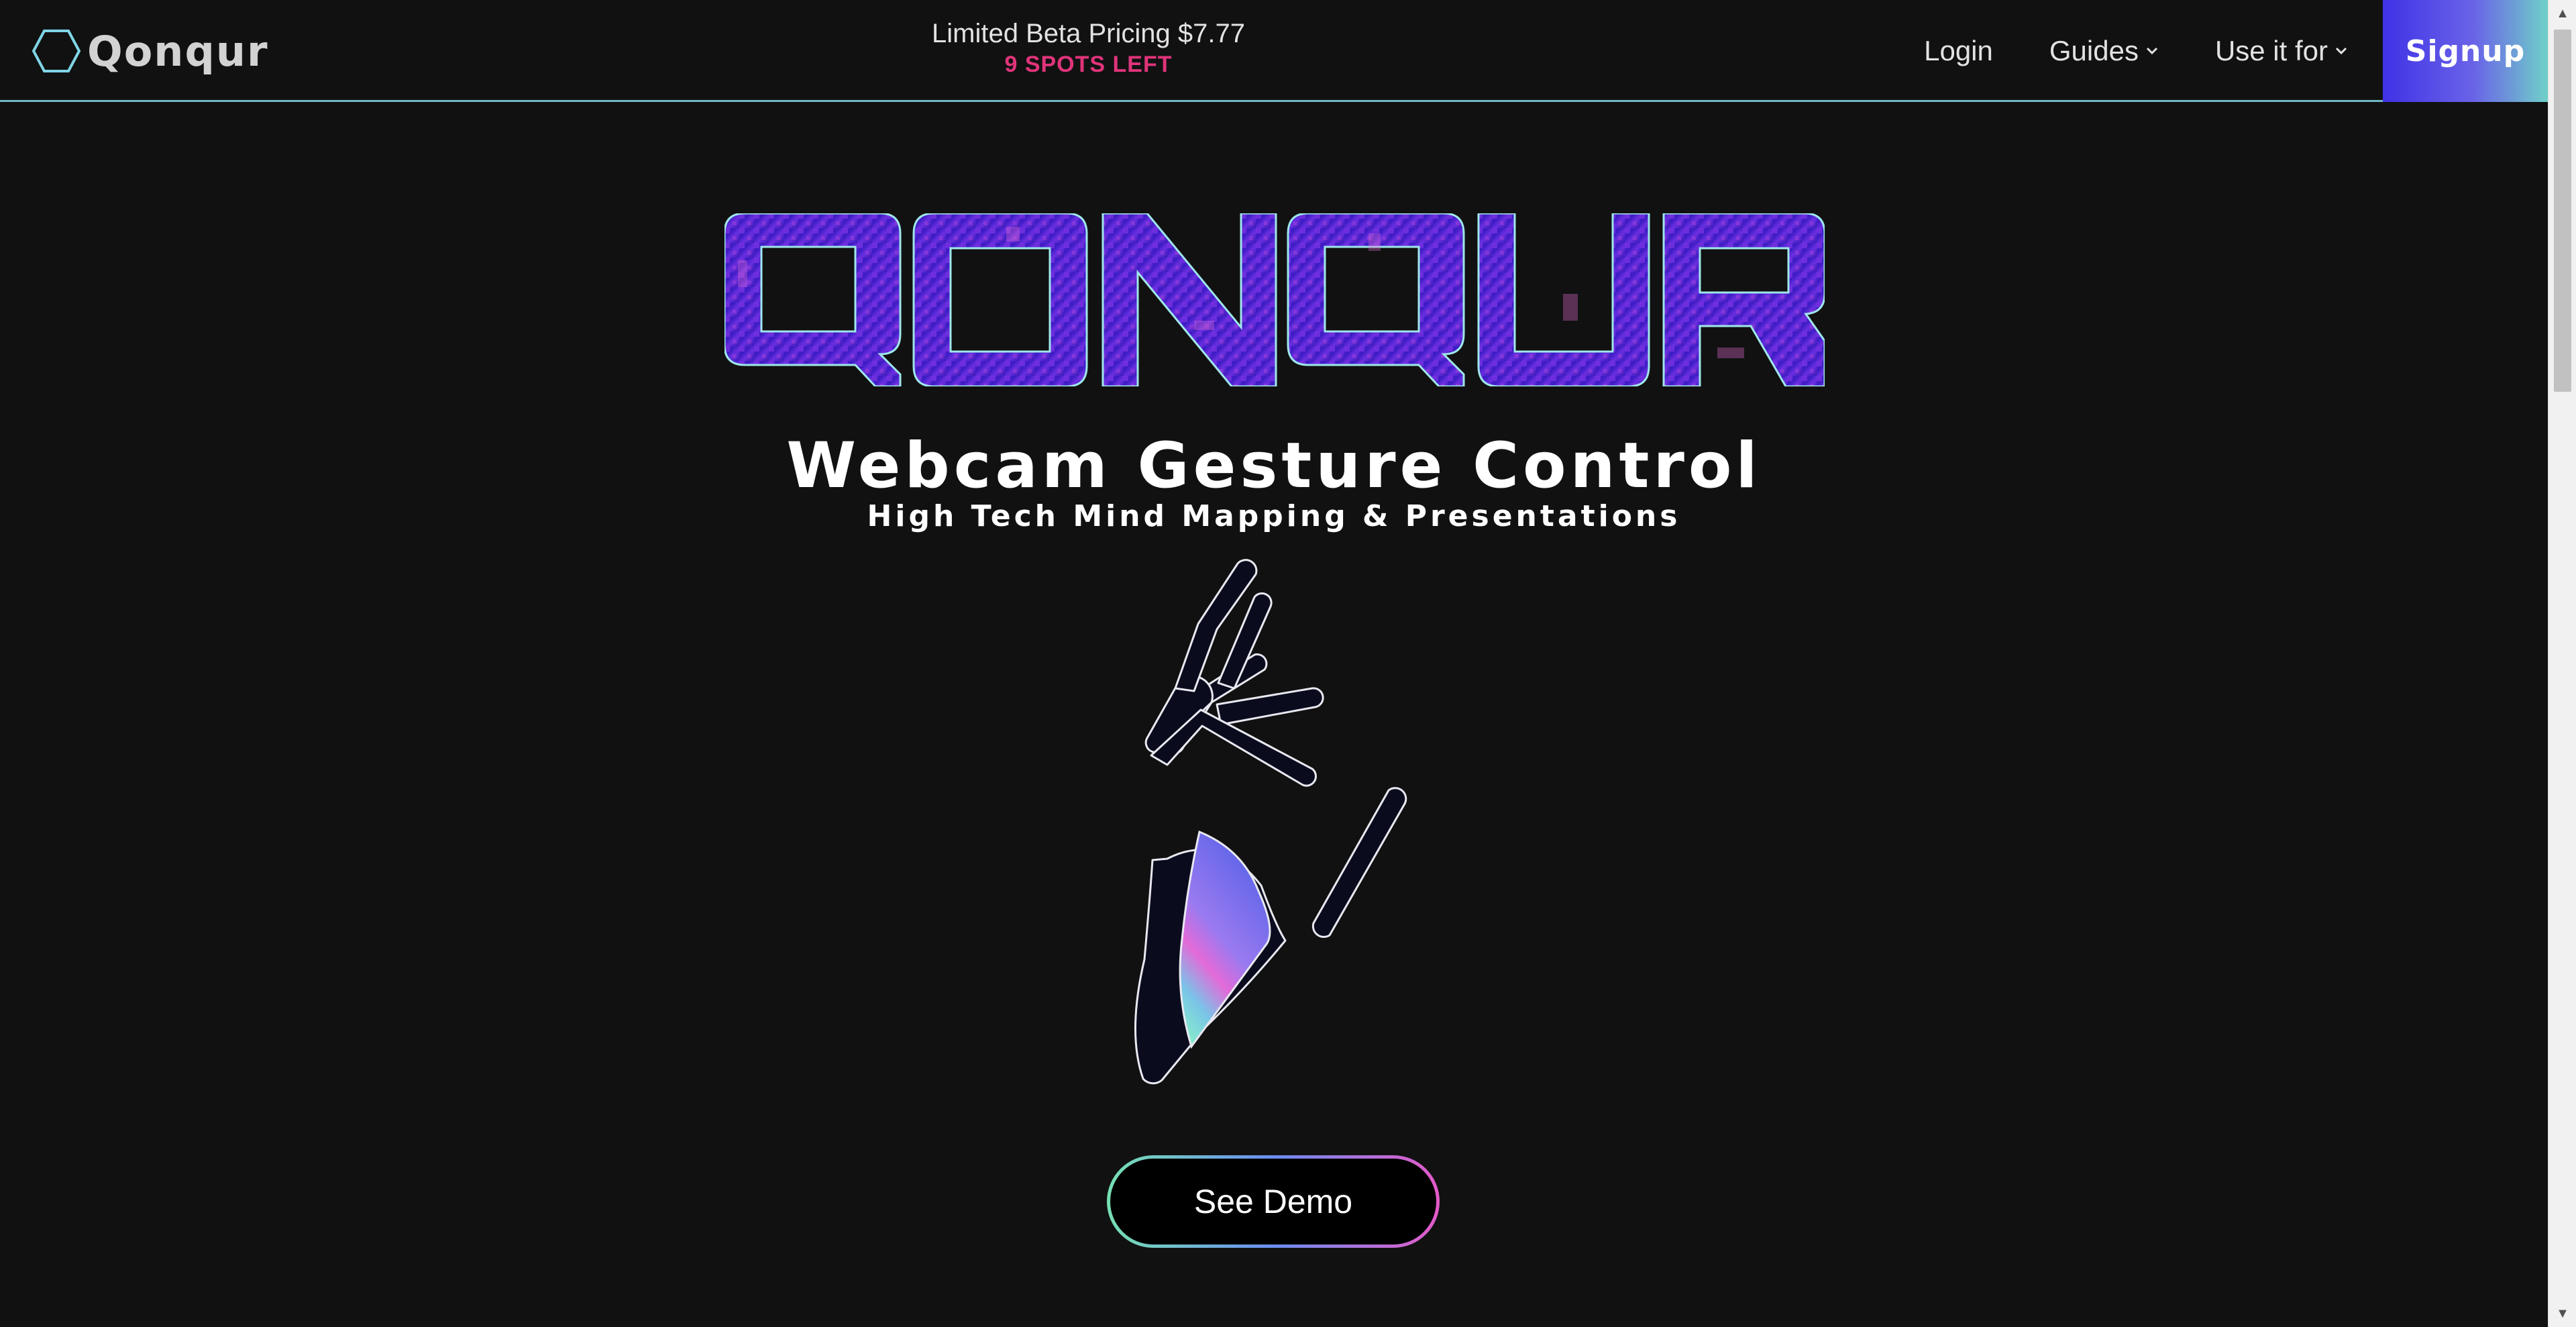 The image size is (2576, 1327). Describe the element at coordinates (1270, 822) in the screenshot. I see `hand-gesture-icon` at that location.